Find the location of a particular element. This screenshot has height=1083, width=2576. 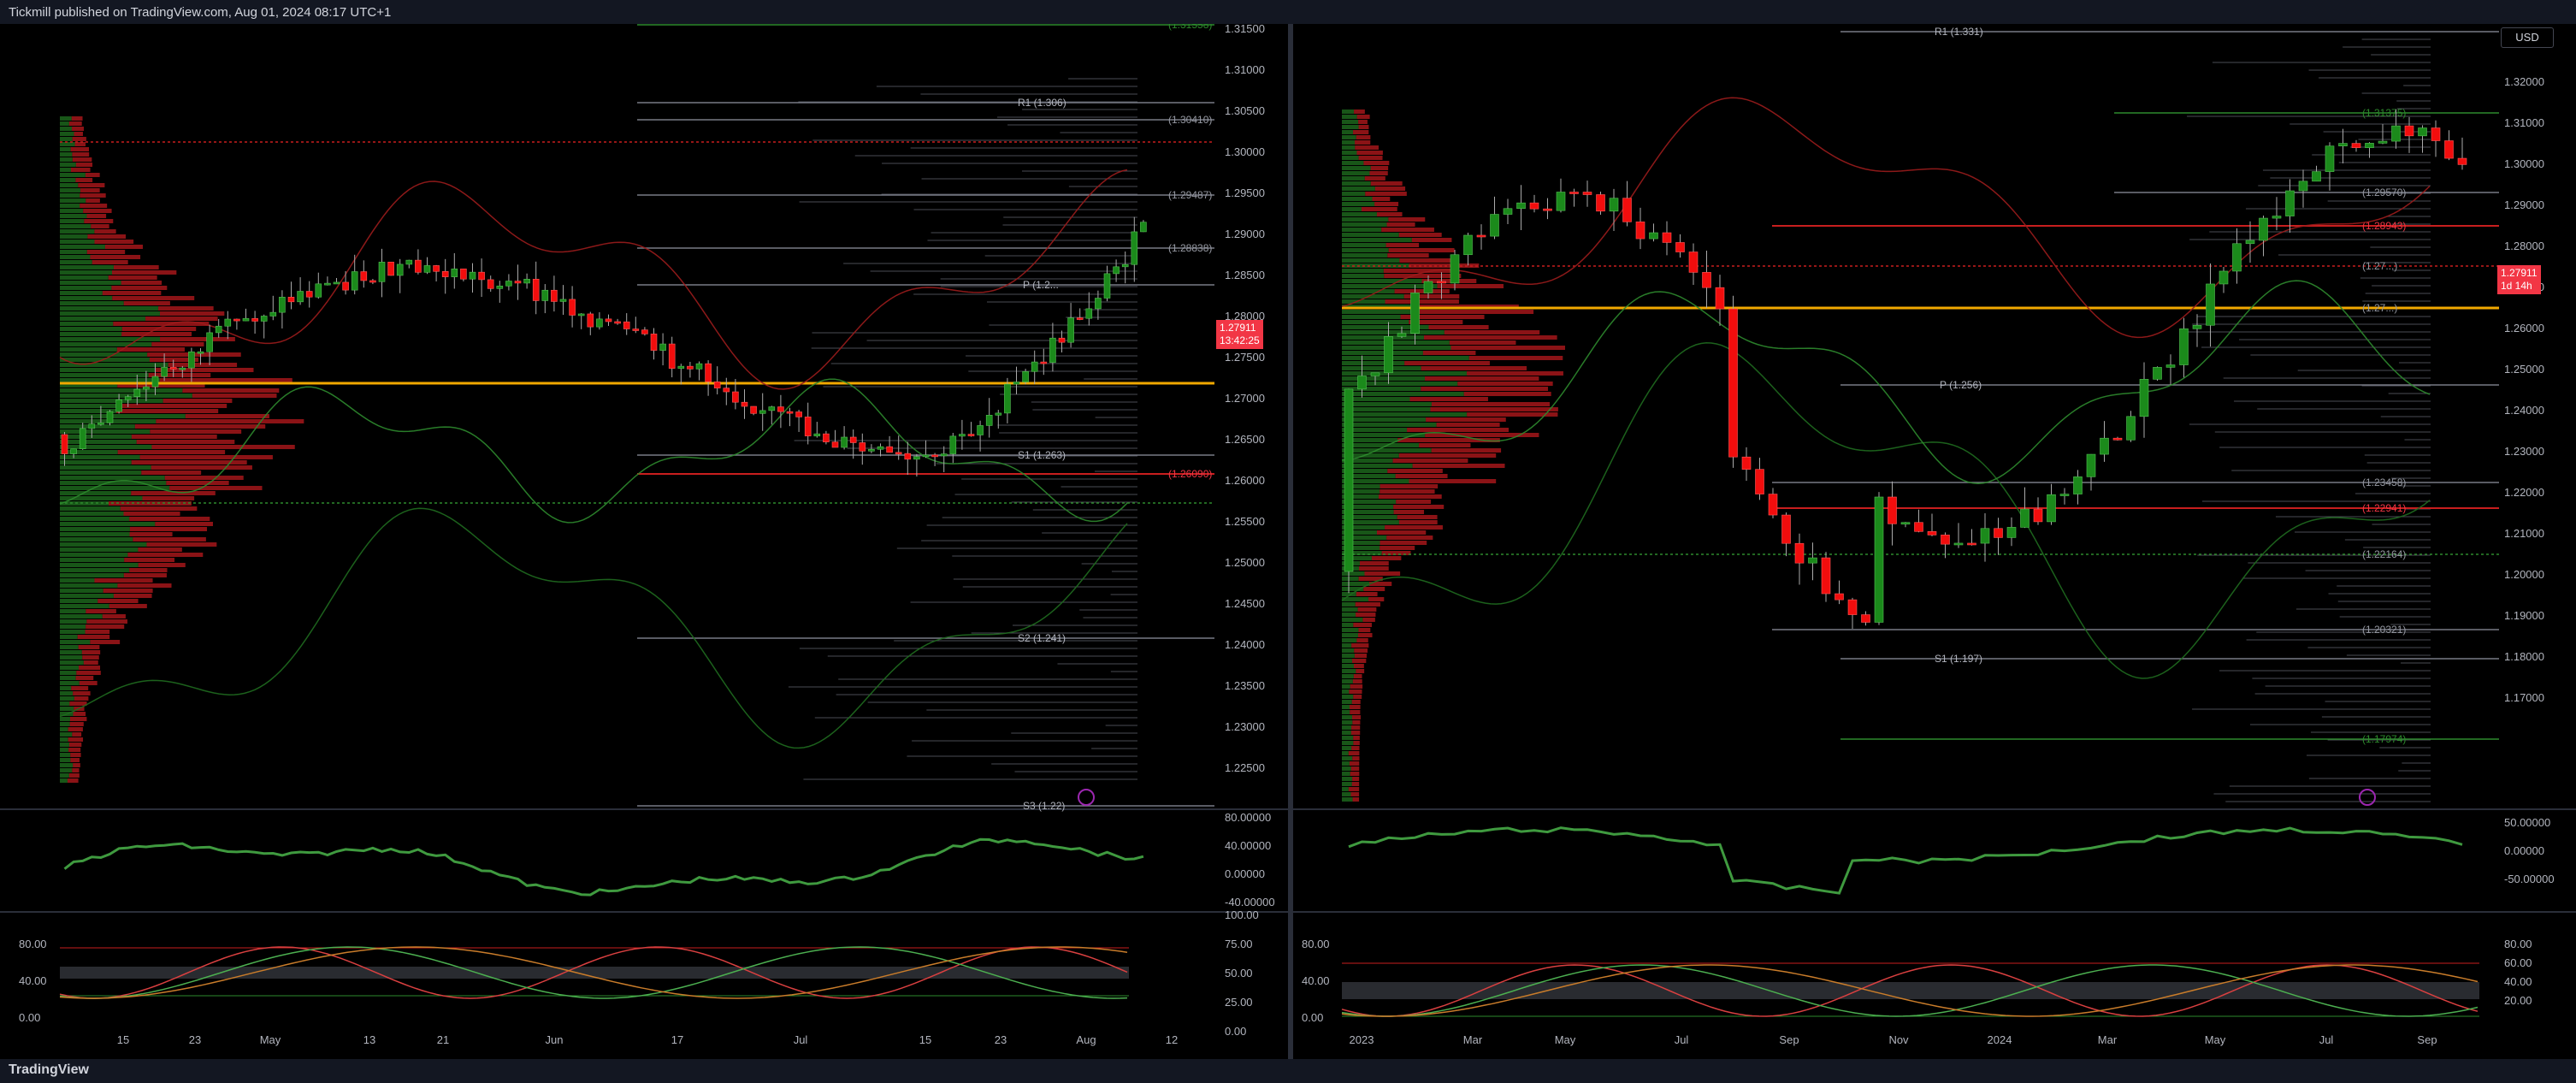

price-tick-label: 1.27500 is located at coordinates (1245, 357).